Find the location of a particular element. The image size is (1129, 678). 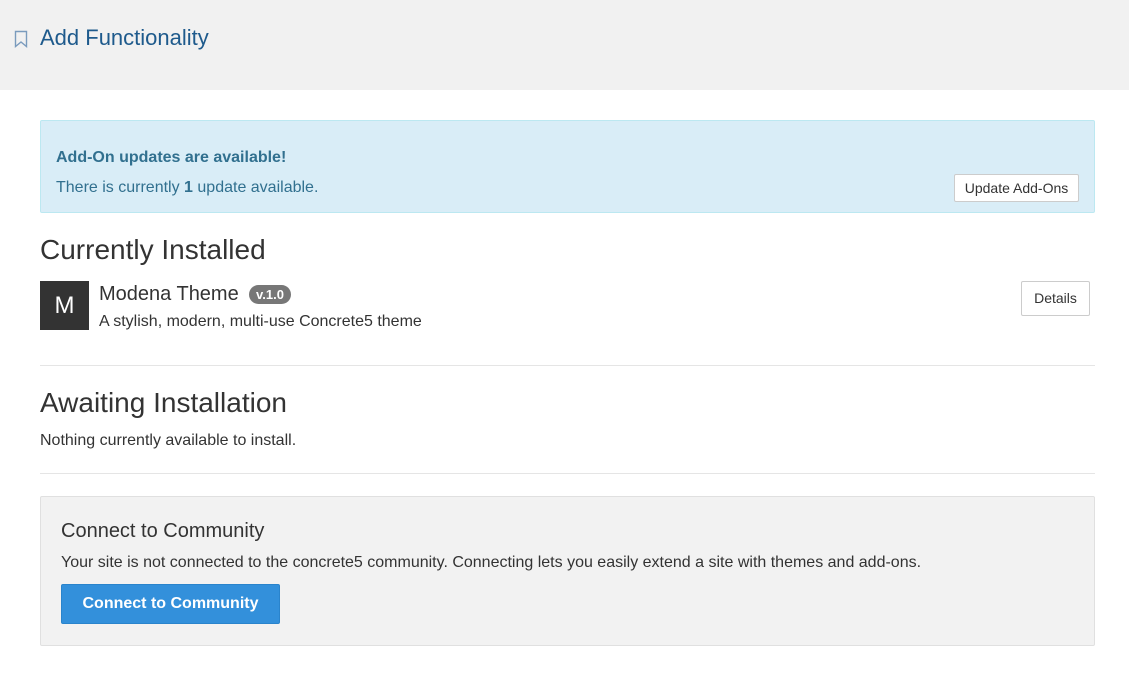

alert-text: There is currently 1 update available. is located at coordinates (187, 188).